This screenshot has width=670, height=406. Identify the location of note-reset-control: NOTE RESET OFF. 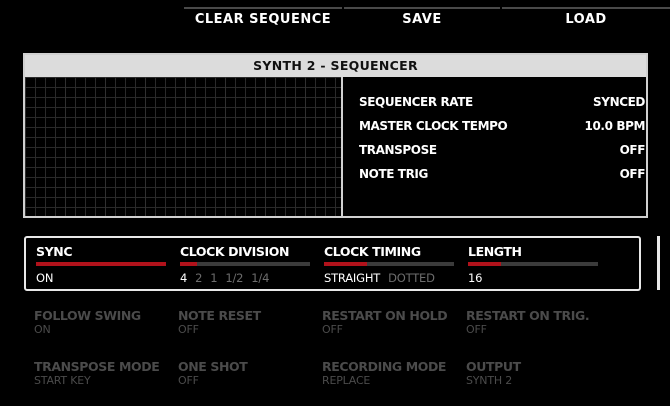
(240, 331).